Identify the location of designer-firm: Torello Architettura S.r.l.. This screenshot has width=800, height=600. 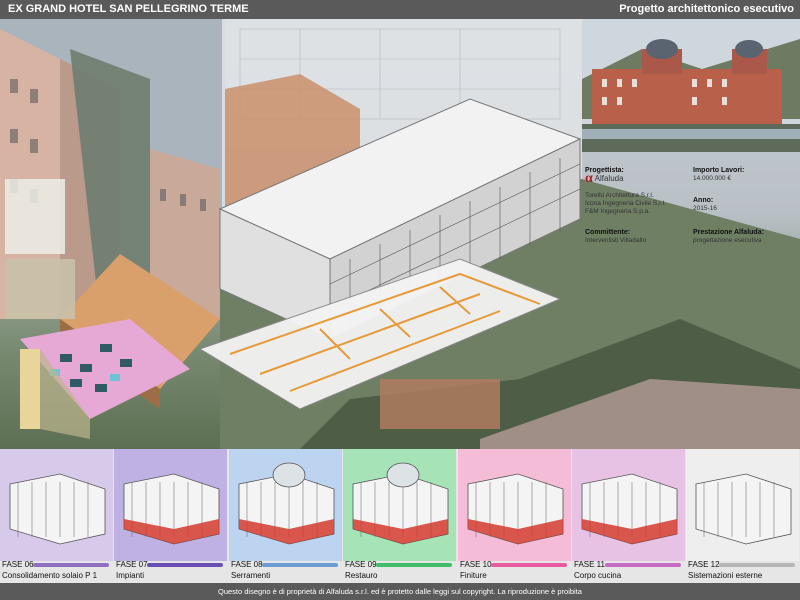
(619, 195).